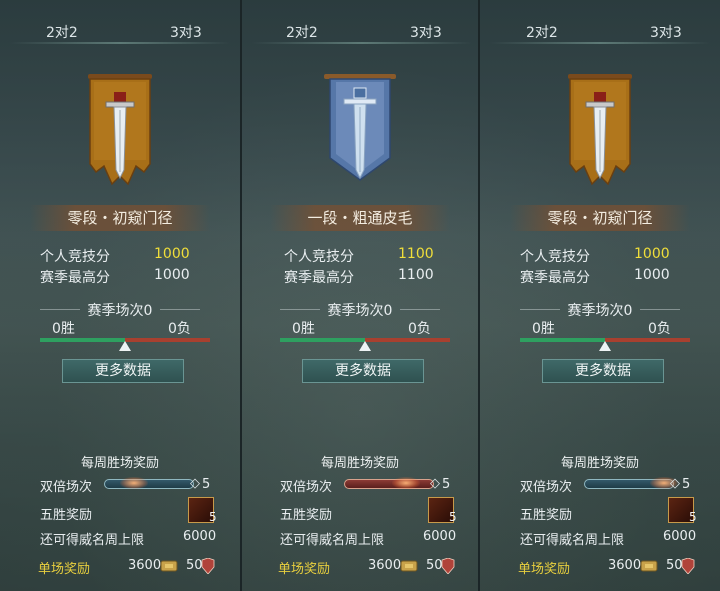 The image size is (720, 591). I want to click on season-high-value: 1100, so click(416, 275).